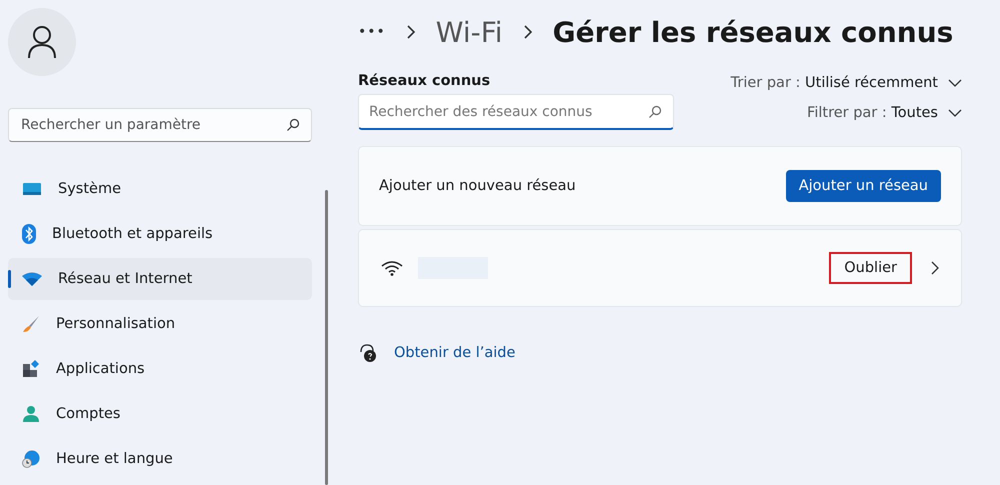 This screenshot has height=485, width=1000. Describe the element at coordinates (477, 186) in the screenshot. I see `add-network-label: Ajouter un nouveau réseau` at that location.